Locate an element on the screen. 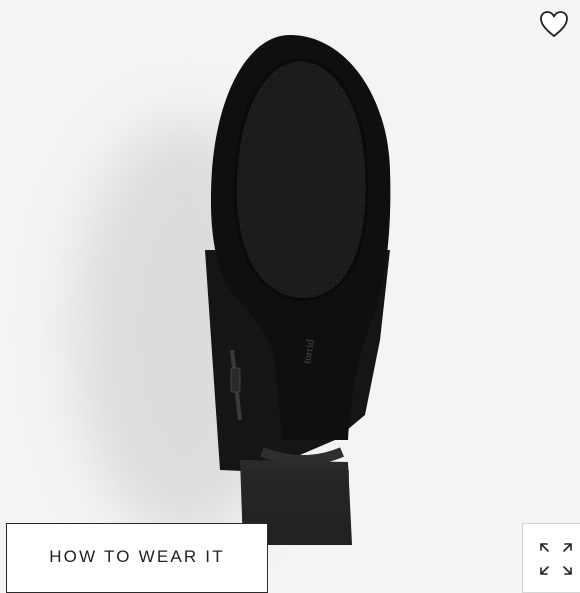 The height and width of the screenshot is (593, 580). zipper-pull is located at coordinates (235, 380).